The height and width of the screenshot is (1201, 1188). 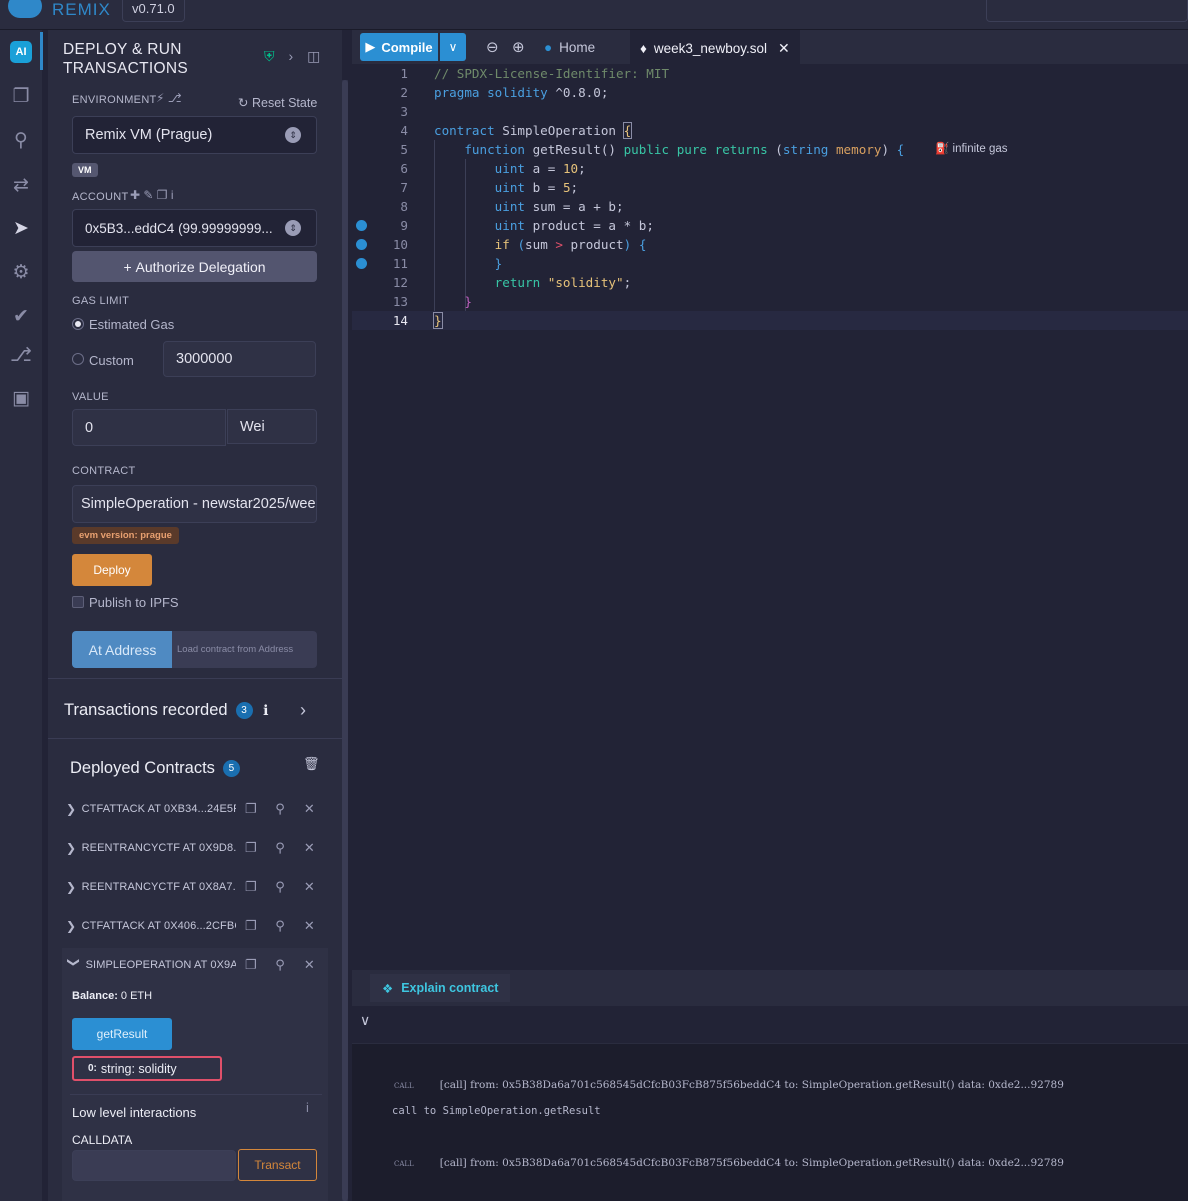 I want to click on balance-label: Balance:, so click(x=95, y=996).